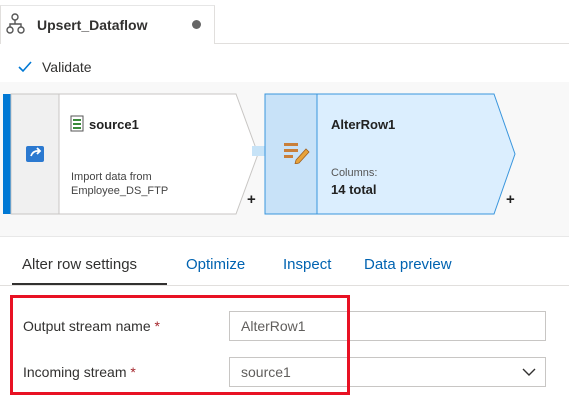 The image size is (569, 407). What do you see at coordinates (392, 43) in the screenshot?
I see `tab-bar-divider` at bounding box center [392, 43].